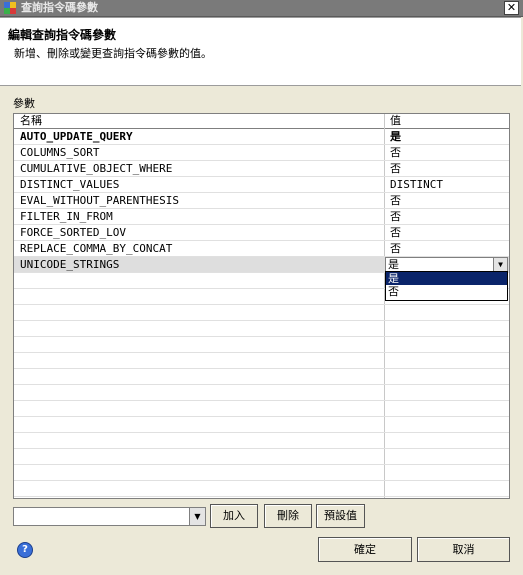 The image size is (523, 575). What do you see at coordinates (395, 121) in the screenshot?
I see `column-header-value: 值` at bounding box center [395, 121].